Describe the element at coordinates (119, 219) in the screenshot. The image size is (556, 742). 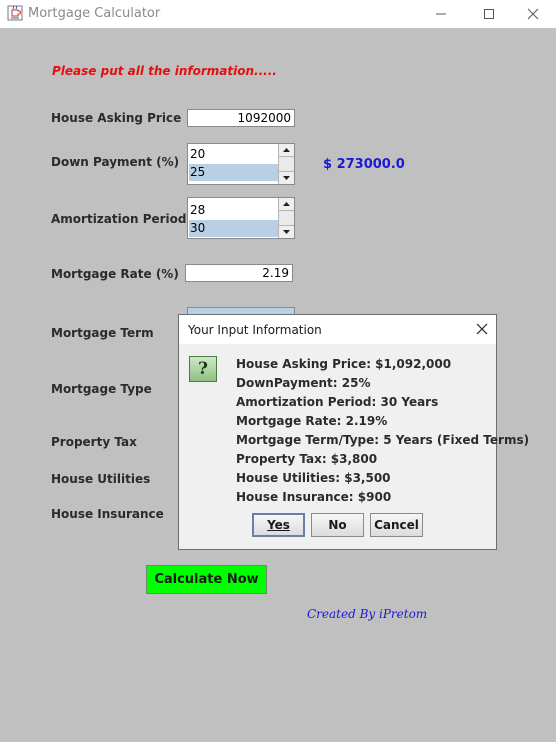
I see `amortization-label: Amortization Period` at that location.